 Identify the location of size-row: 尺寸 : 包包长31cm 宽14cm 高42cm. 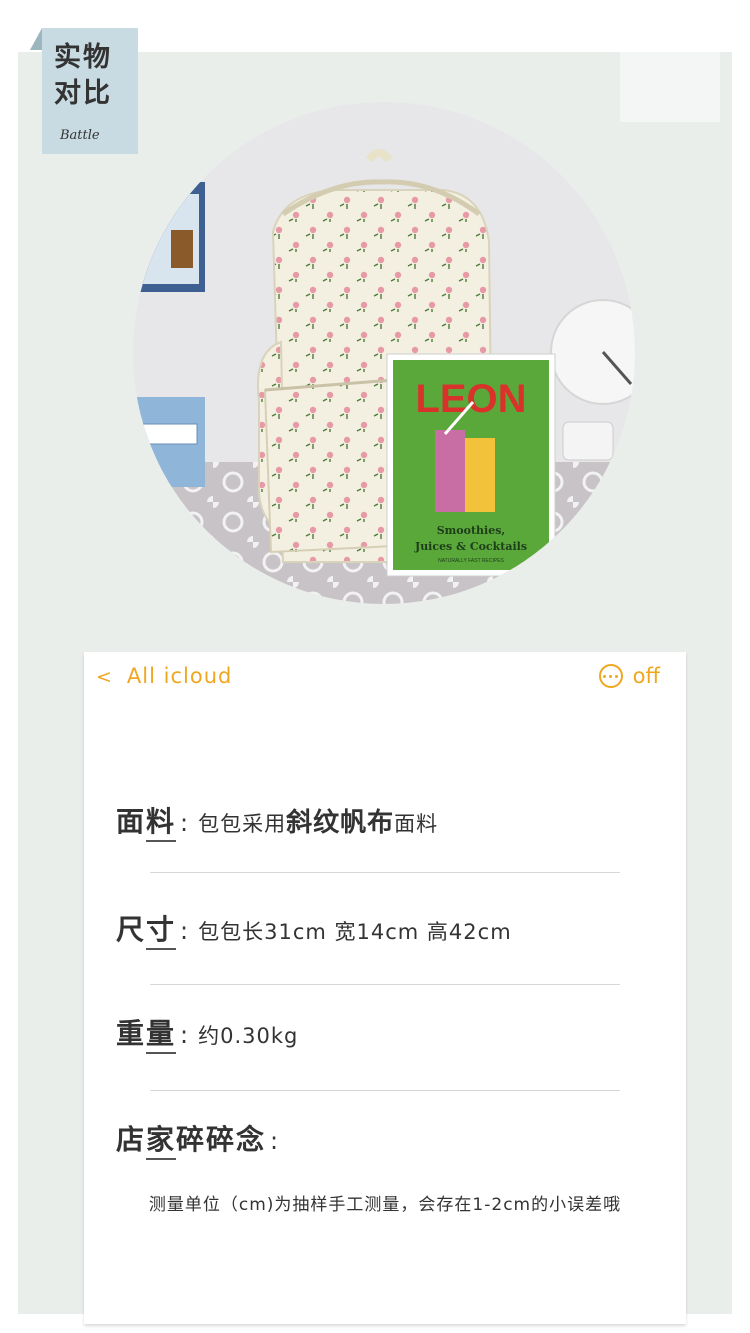
(391, 929).